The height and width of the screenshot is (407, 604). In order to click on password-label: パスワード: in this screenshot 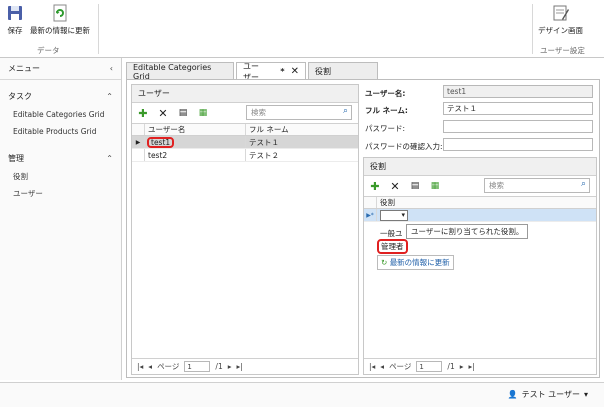, I will do `click(385, 128)`.